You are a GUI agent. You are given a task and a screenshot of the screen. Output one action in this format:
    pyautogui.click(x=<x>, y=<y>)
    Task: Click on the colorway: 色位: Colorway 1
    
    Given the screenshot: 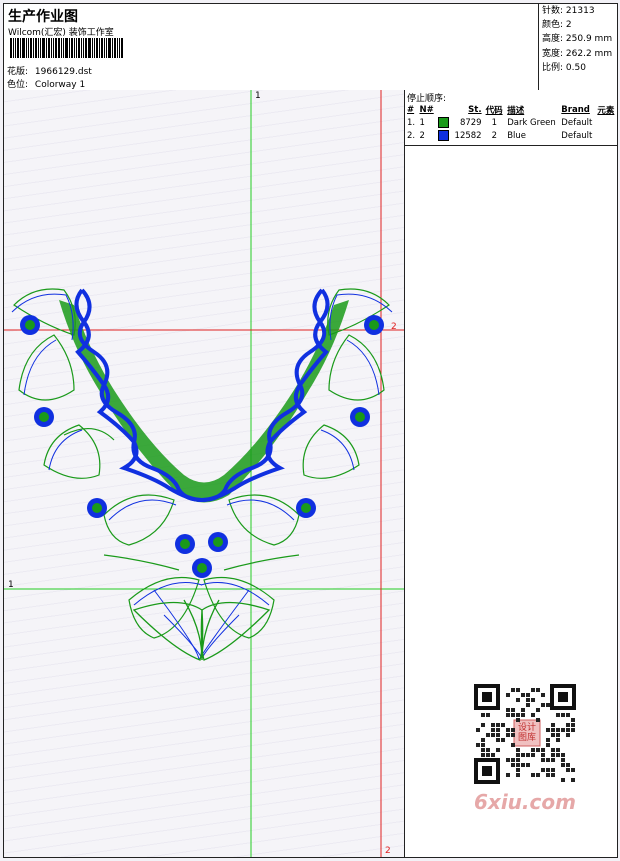 What is the action you would take?
    pyautogui.click(x=46, y=83)
    